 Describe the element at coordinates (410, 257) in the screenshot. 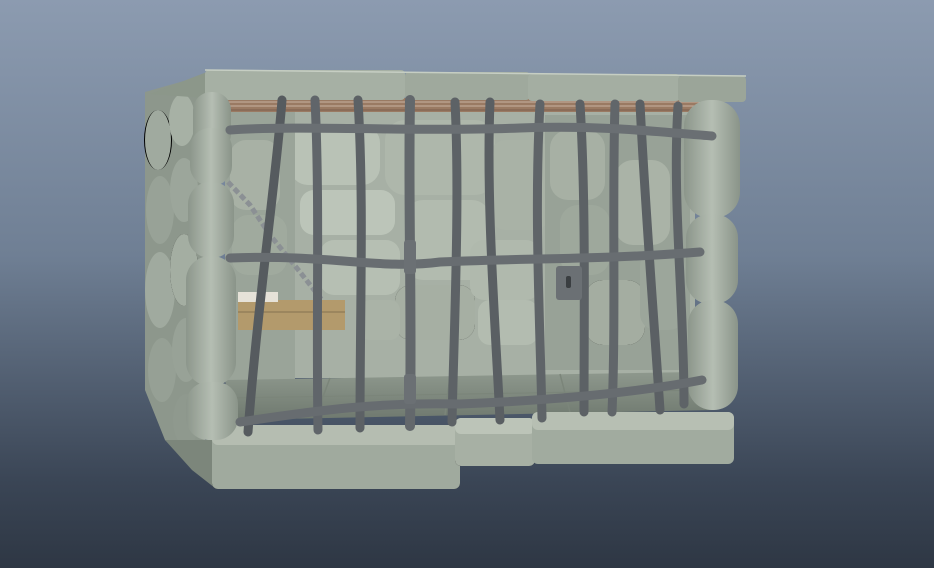

I see `door-hinge` at that location.